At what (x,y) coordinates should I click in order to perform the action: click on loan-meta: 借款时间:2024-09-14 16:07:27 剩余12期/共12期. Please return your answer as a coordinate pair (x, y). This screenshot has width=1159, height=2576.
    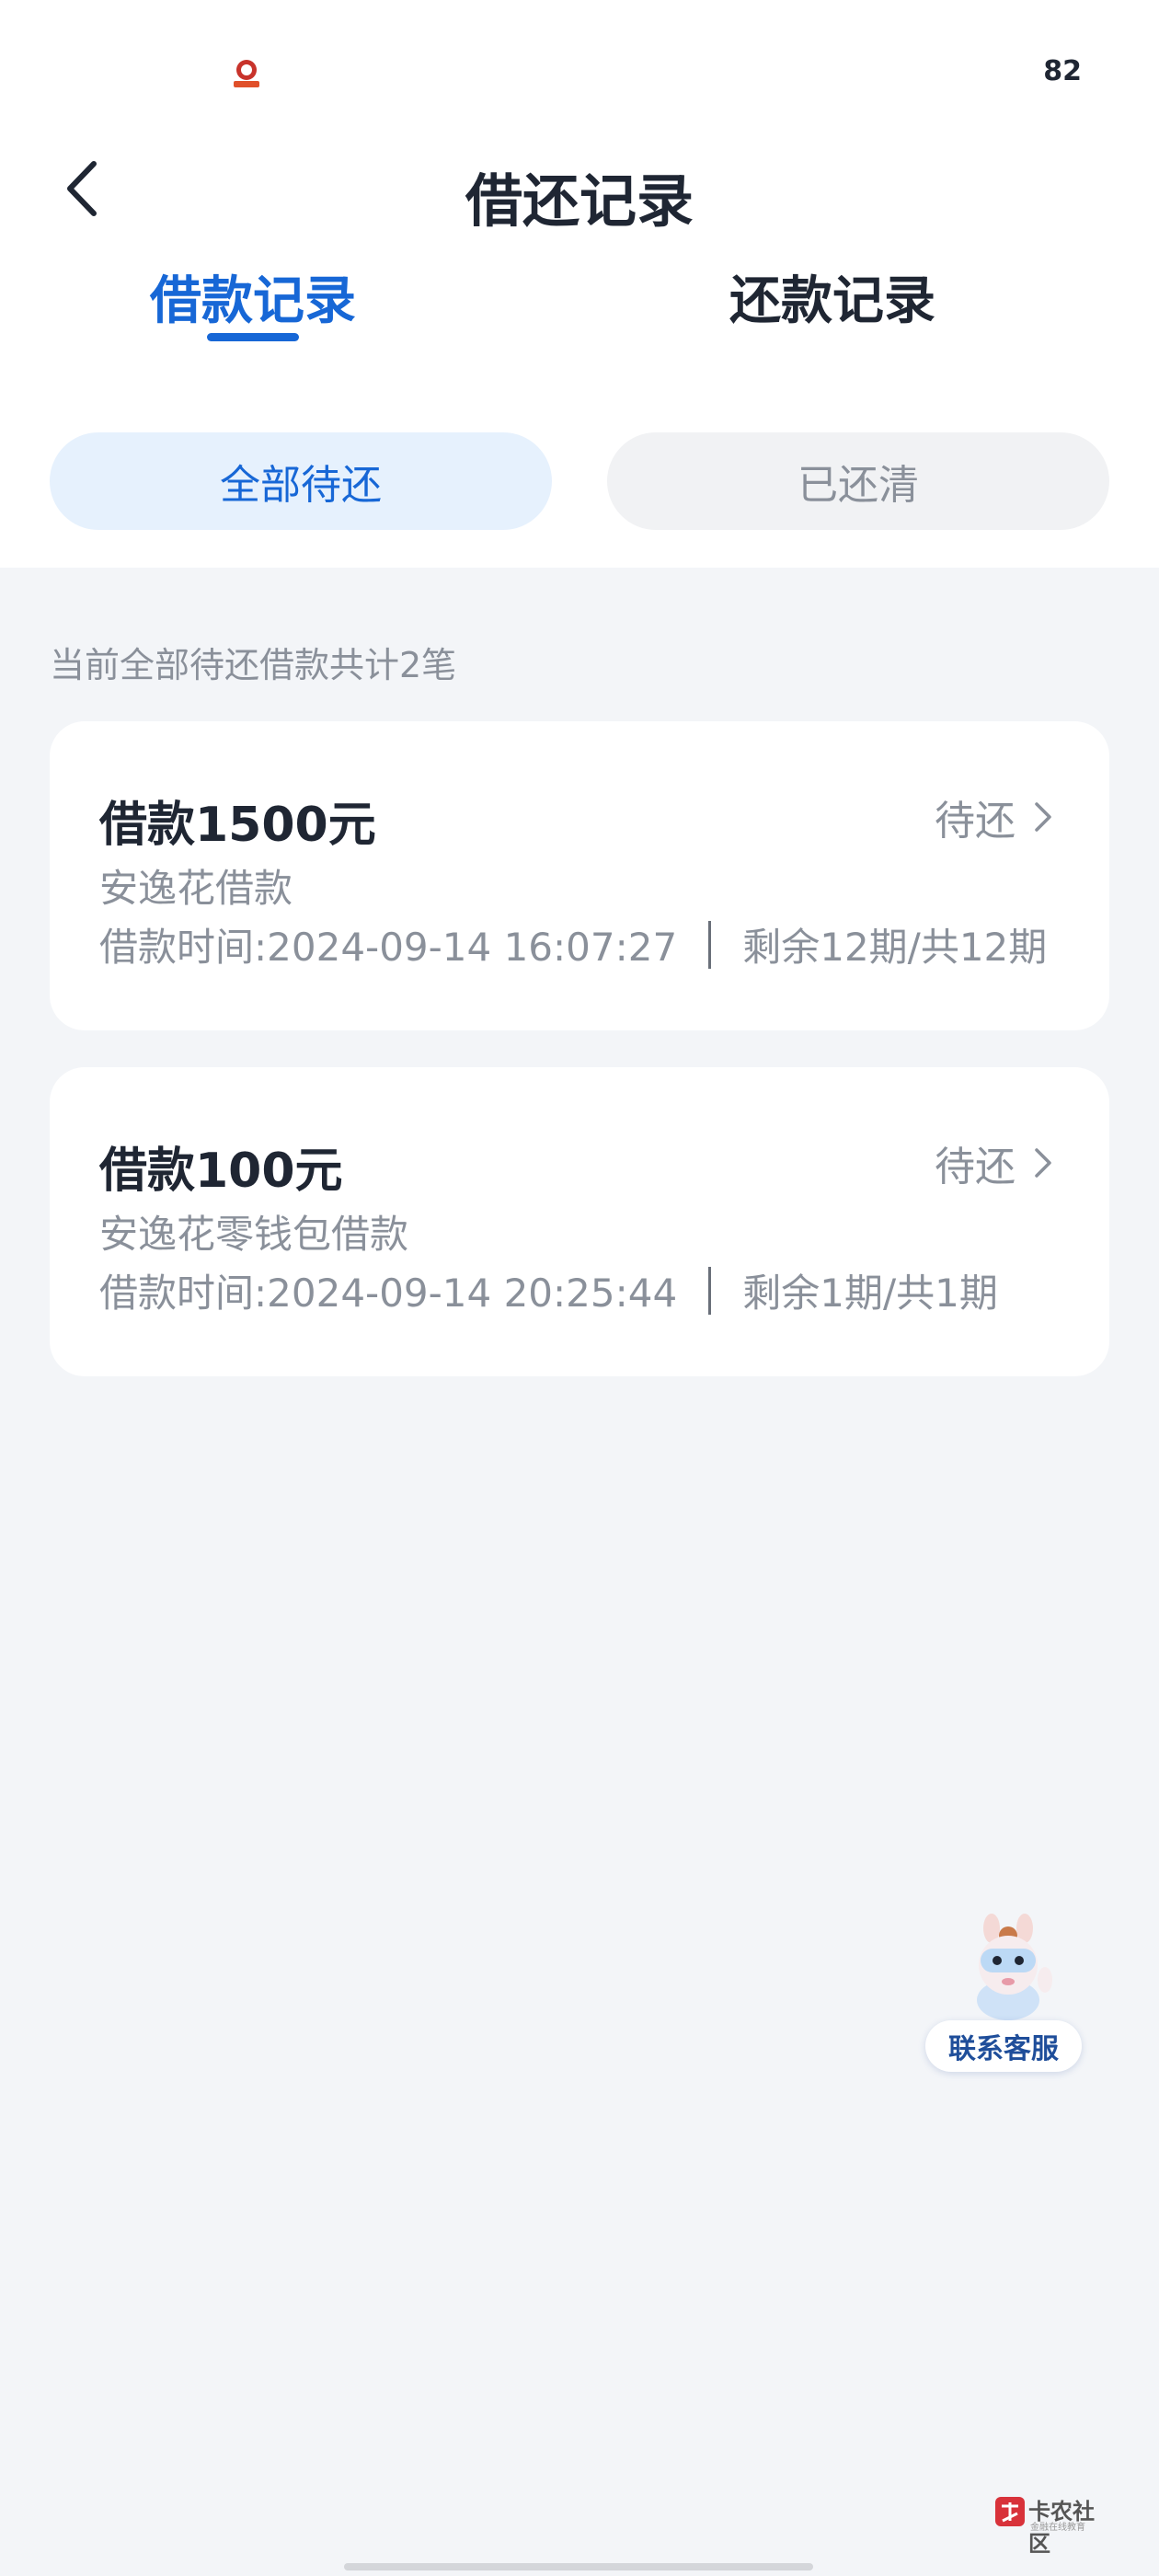
    Looking at the image, I should click on (573, 944).